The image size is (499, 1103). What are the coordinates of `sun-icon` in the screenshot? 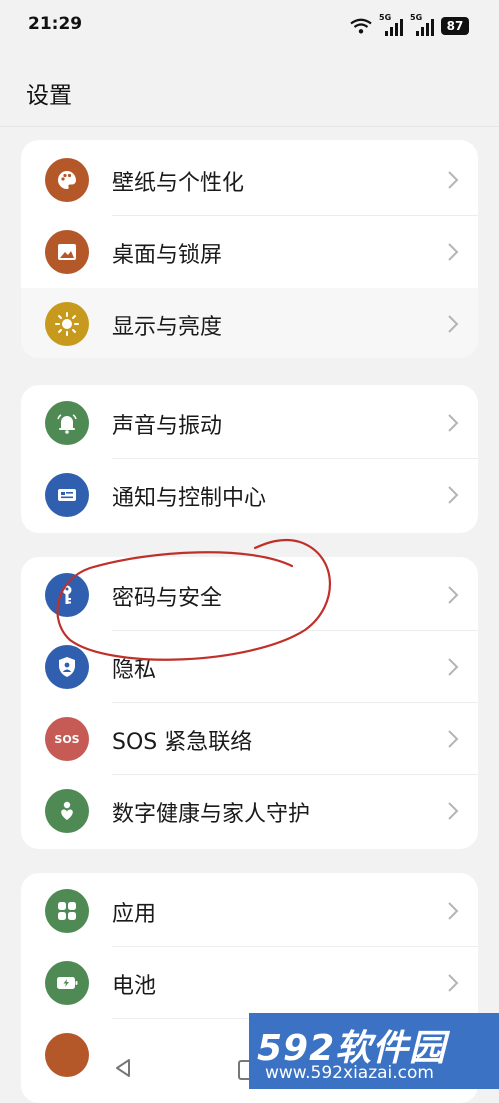 It's located at (67, 324).